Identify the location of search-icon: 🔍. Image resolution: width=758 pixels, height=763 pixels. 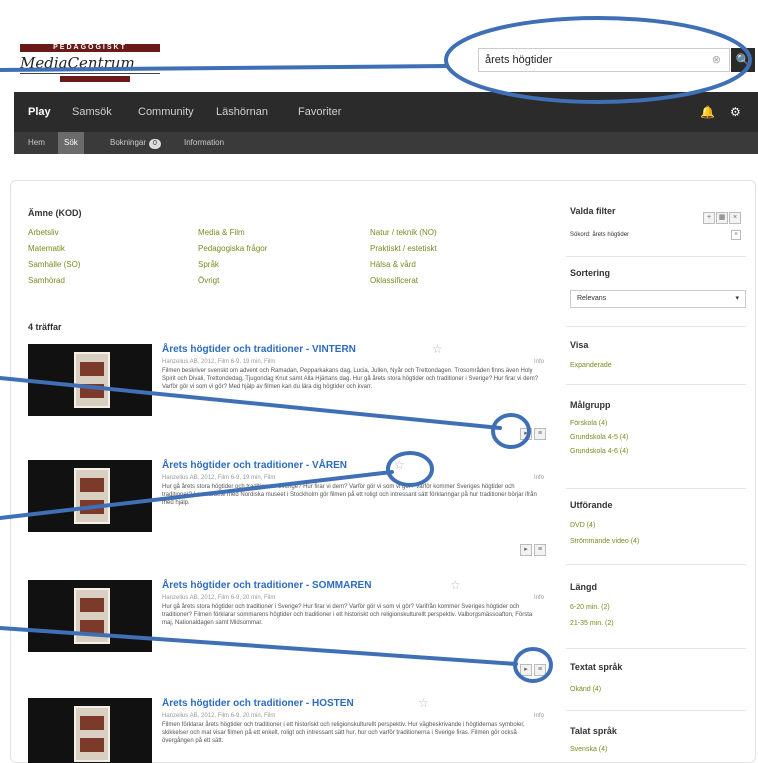
(743, 60).